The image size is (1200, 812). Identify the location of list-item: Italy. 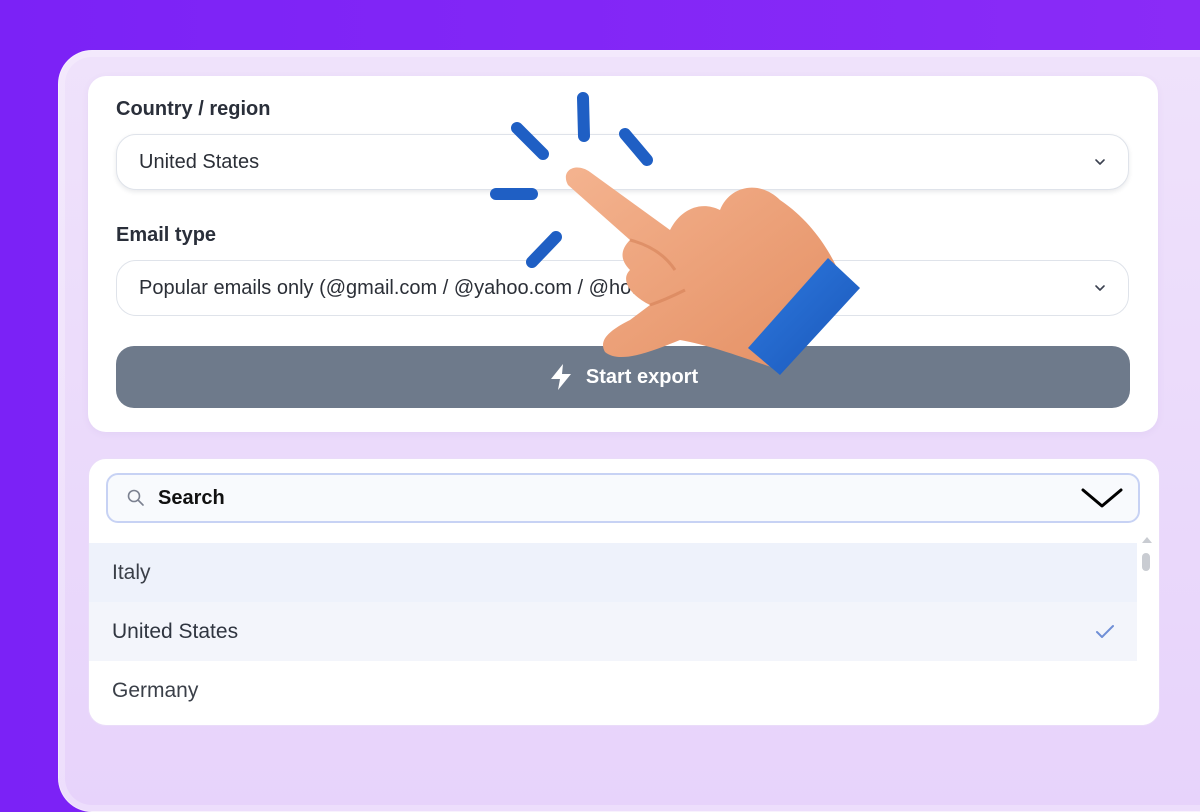
(613, 572).